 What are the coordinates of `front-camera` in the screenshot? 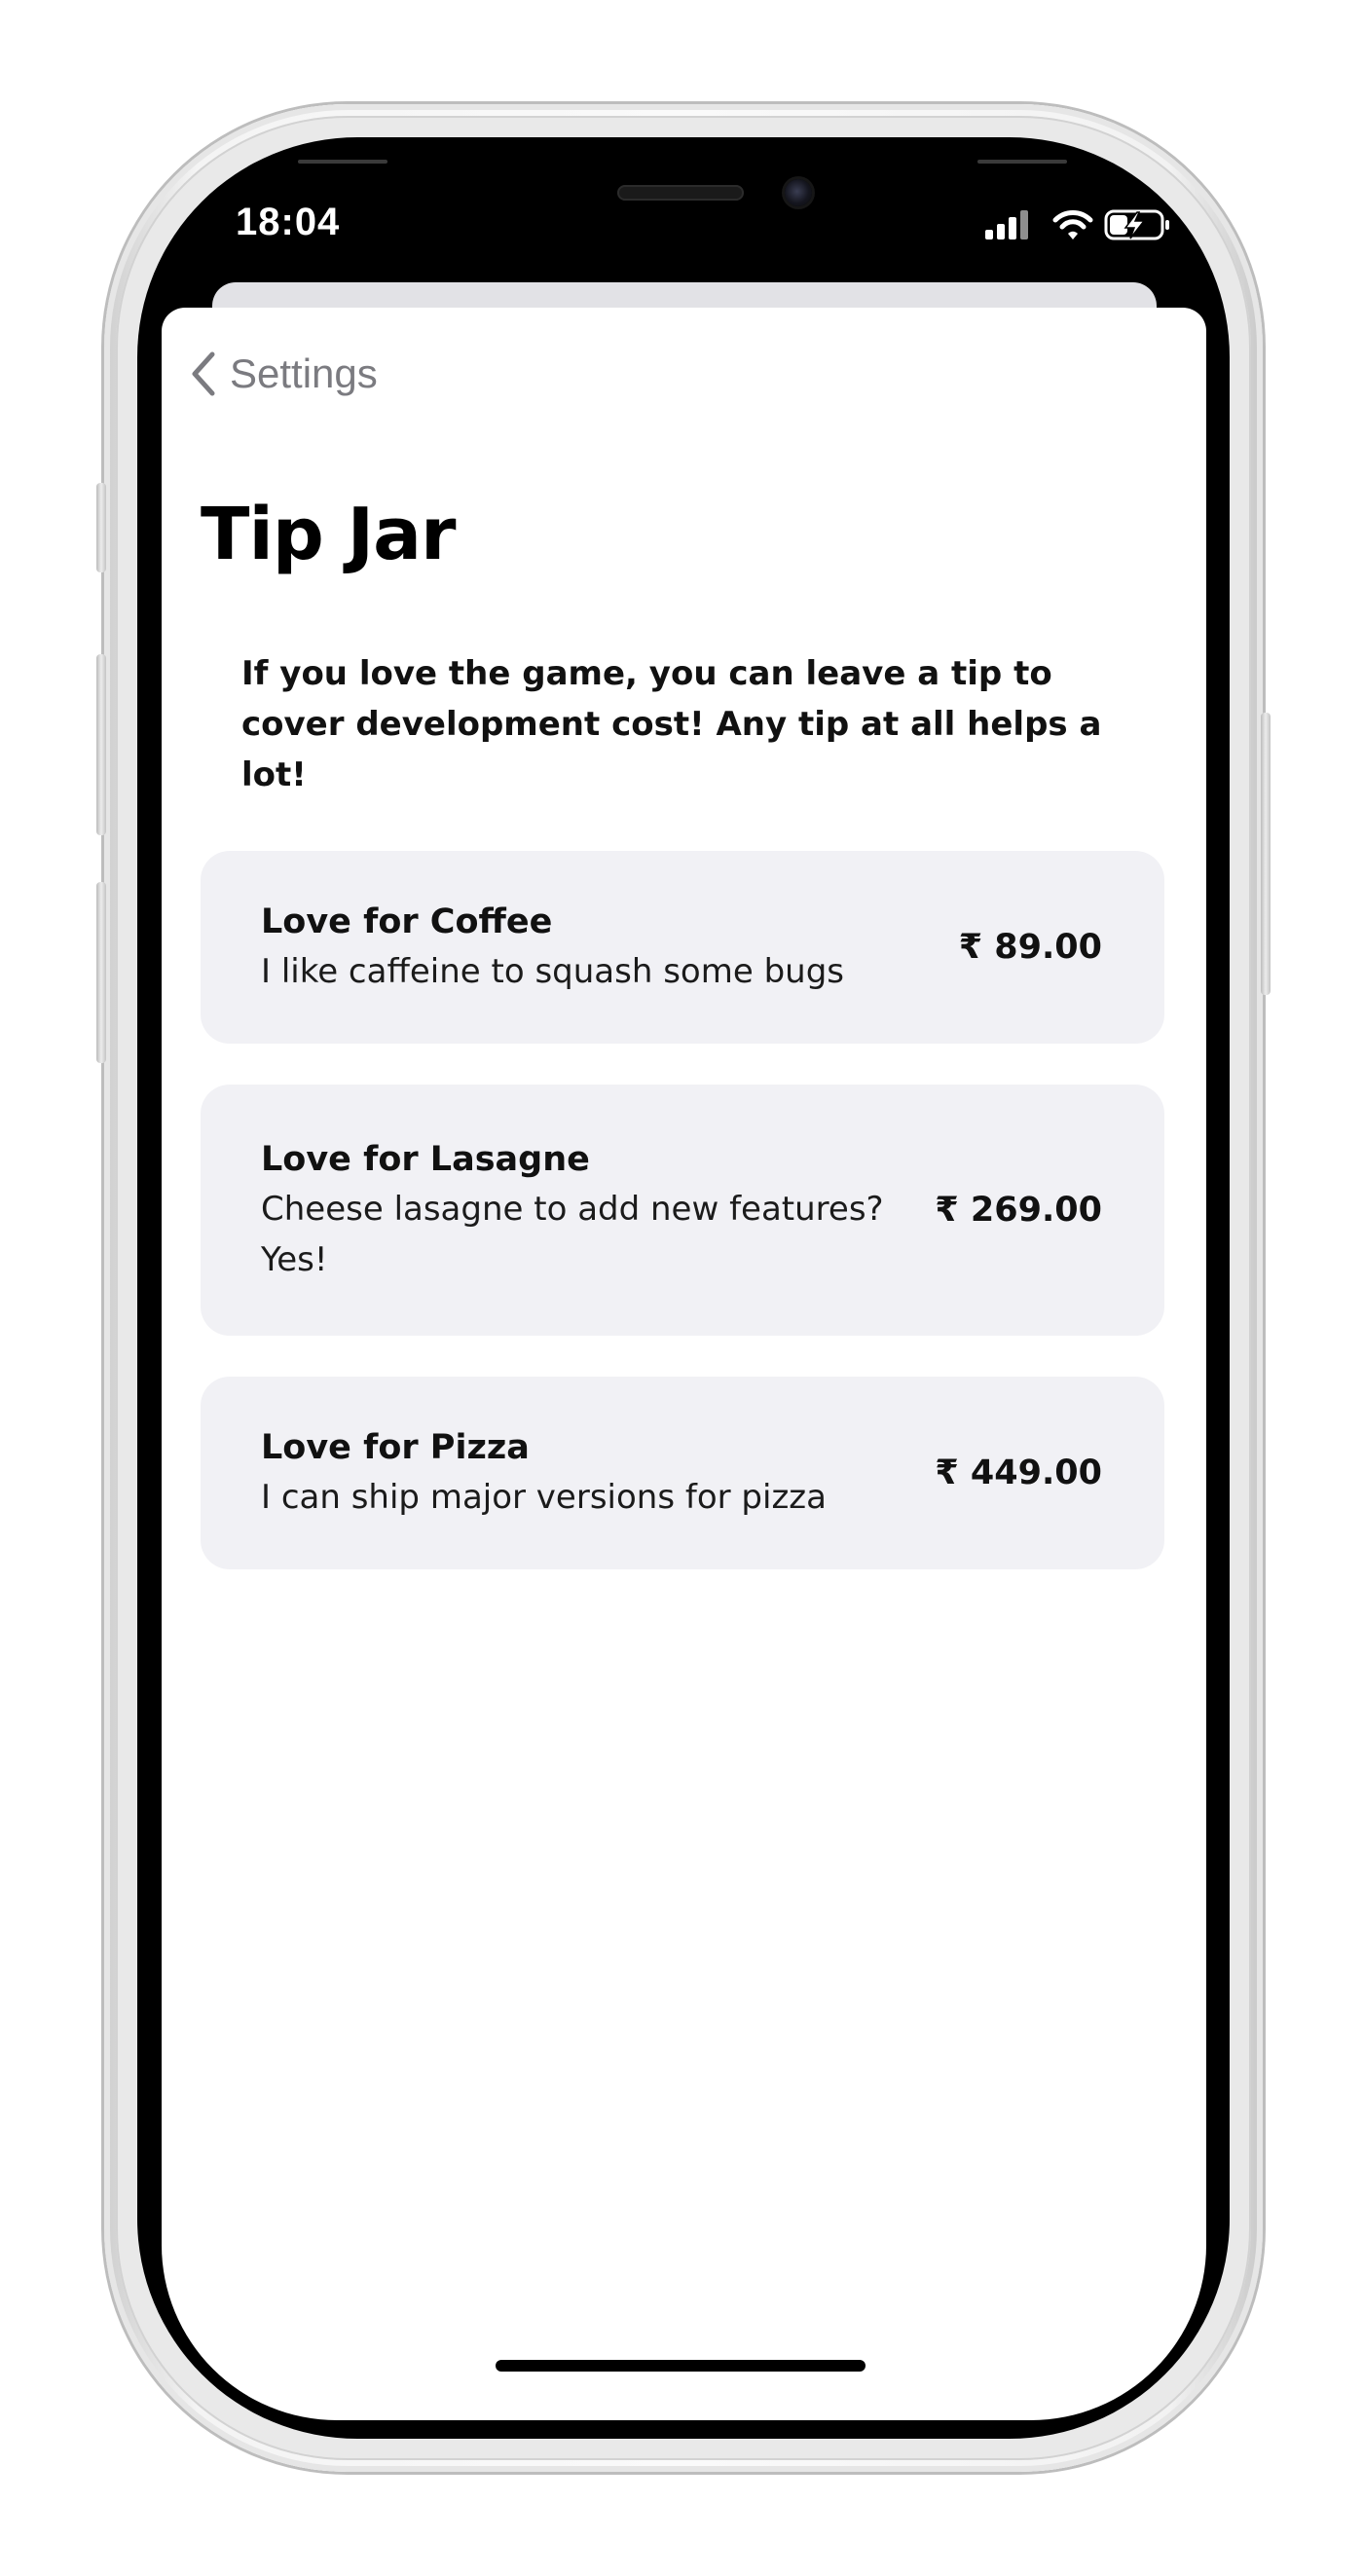 It's located at (798, 192).